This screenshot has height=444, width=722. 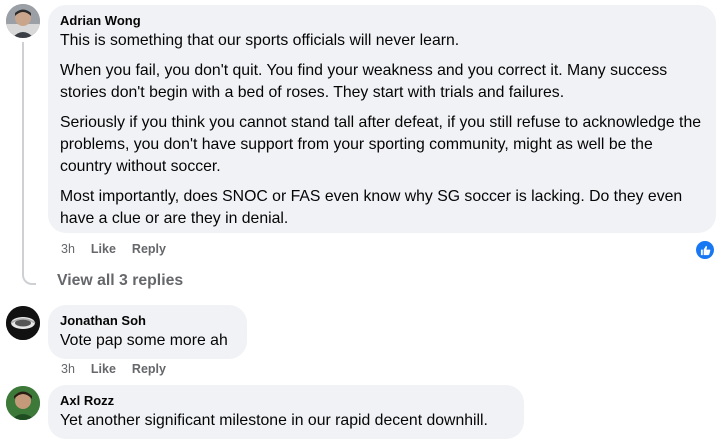 I want to click on comment-author: Adrian Wong, so click(x=382, y=21).